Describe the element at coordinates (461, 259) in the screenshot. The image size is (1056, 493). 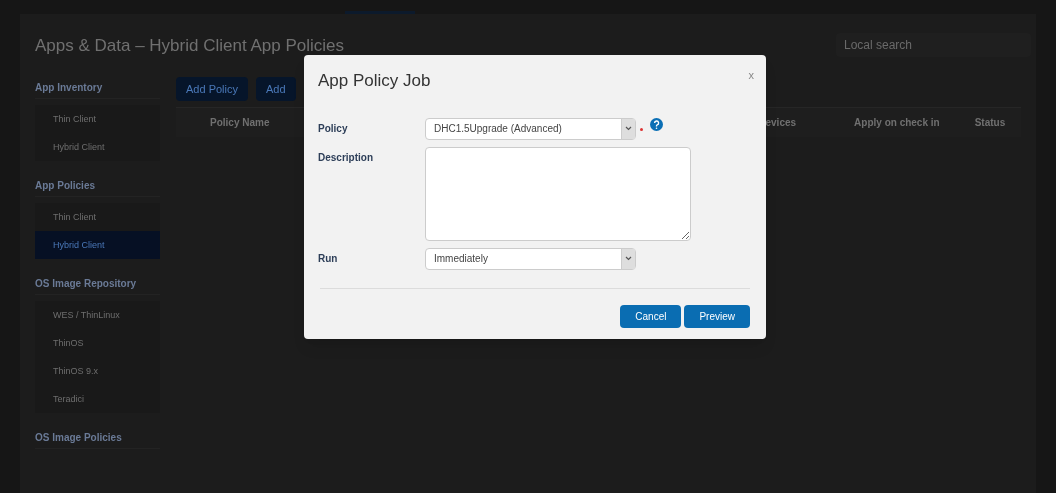
I see `select-value: Immediately` at that location.